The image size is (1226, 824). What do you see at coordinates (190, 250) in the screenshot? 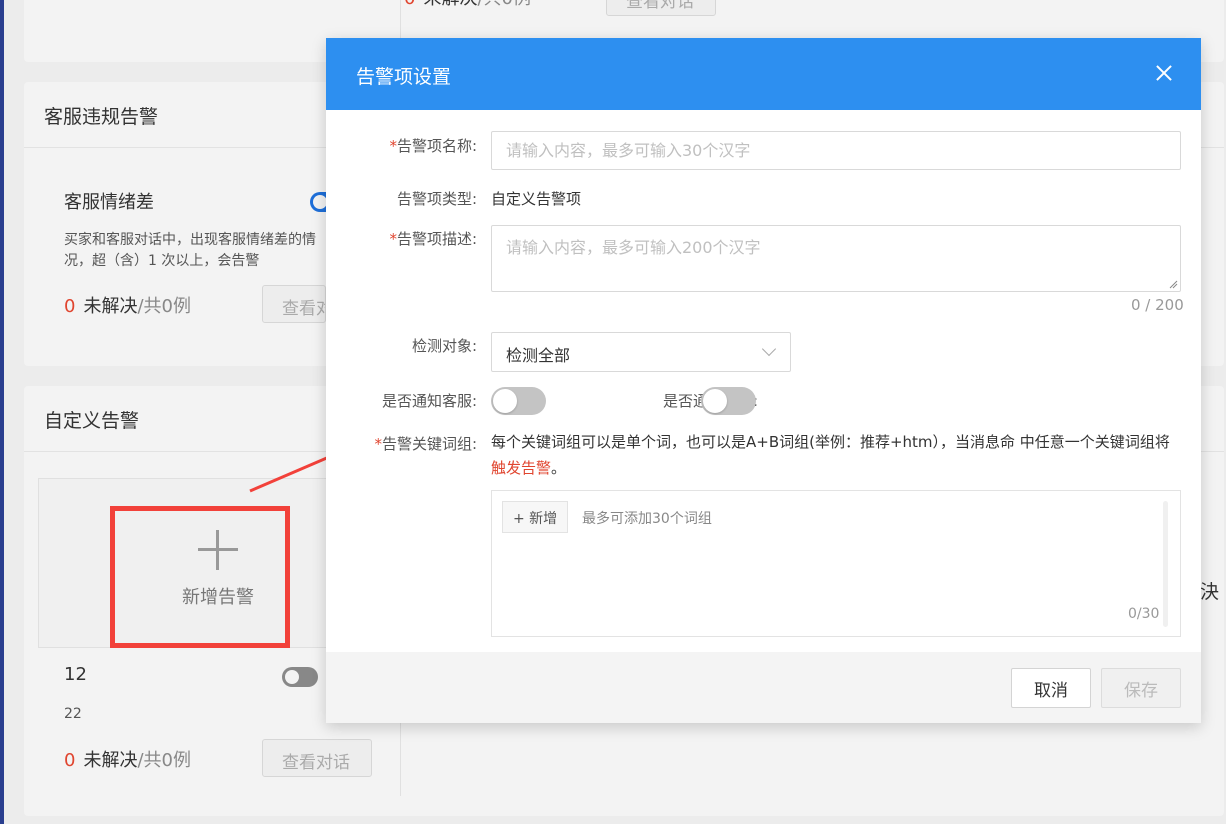
I see `rule-description: 买家和客服对话中，出现客服情绪差的情况，超（含）1 次以上，会告警` at bounding box center [190, 250].